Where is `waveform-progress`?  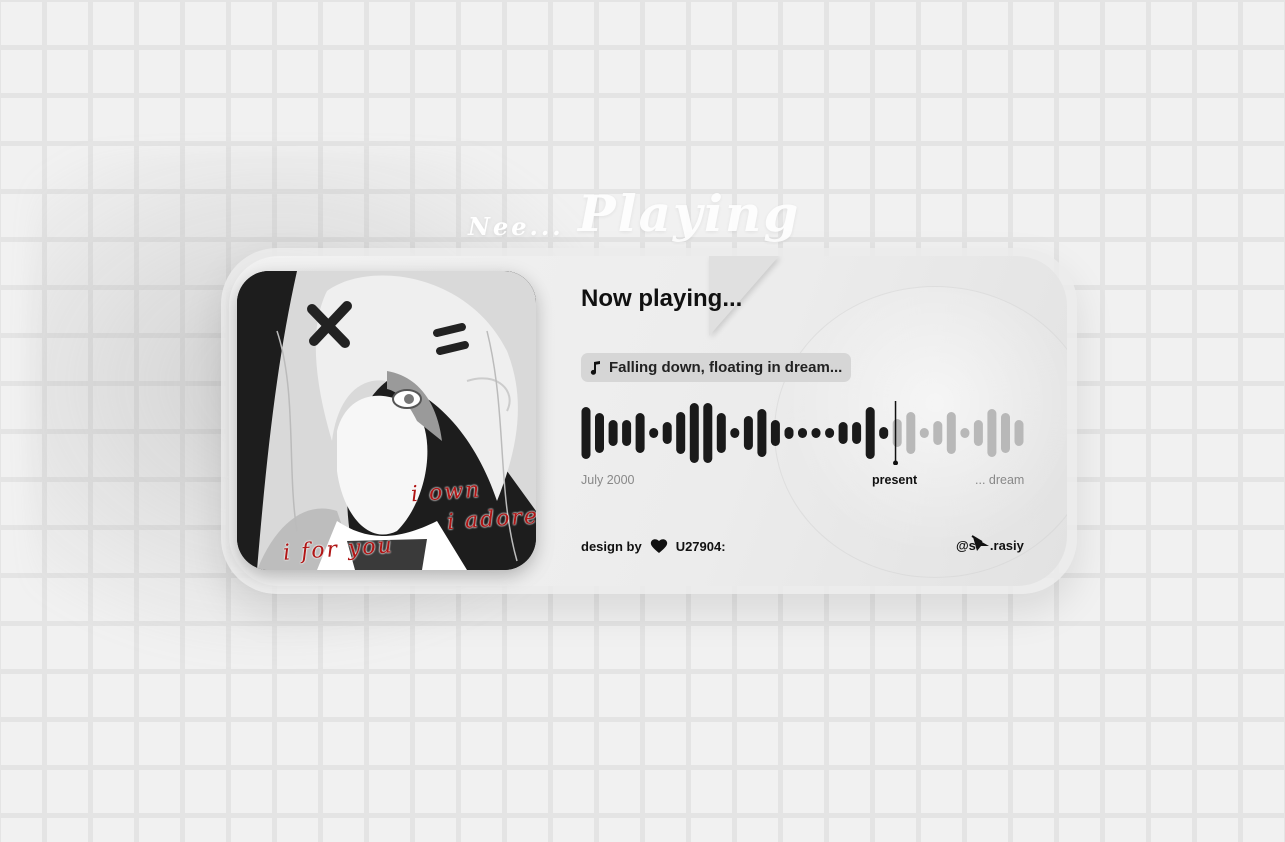
waveform-progress is located at coordinates (802, 433).